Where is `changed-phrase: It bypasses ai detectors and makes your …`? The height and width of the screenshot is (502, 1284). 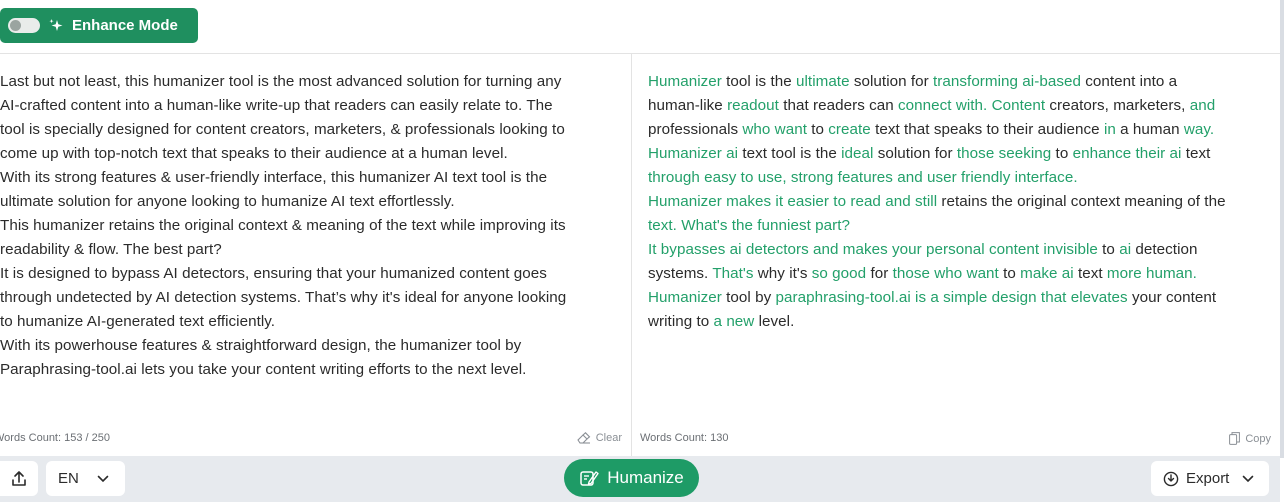
changed-phrase: It bypasses ai detectors and makes your … is located at coordinates (873, 249).